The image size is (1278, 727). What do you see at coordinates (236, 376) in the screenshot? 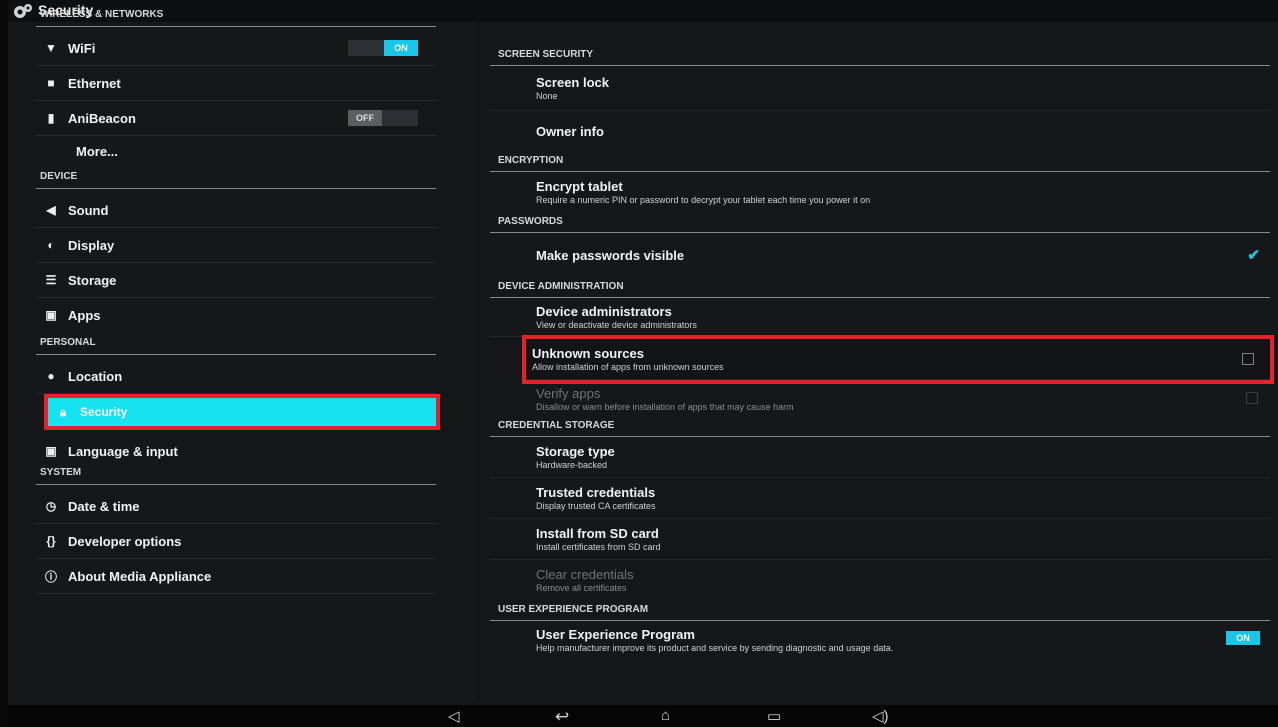
I see `sidebar-item-location: ● Location` at bounding box center [236, 376].